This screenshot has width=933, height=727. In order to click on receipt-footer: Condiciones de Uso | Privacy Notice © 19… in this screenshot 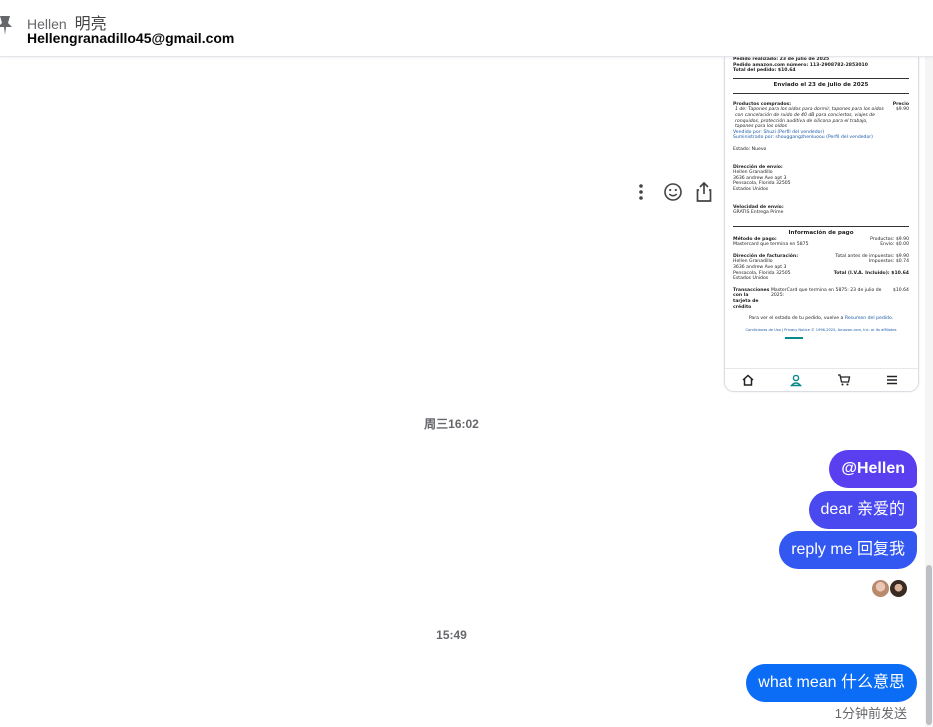, I will do `click(821, 329)`.